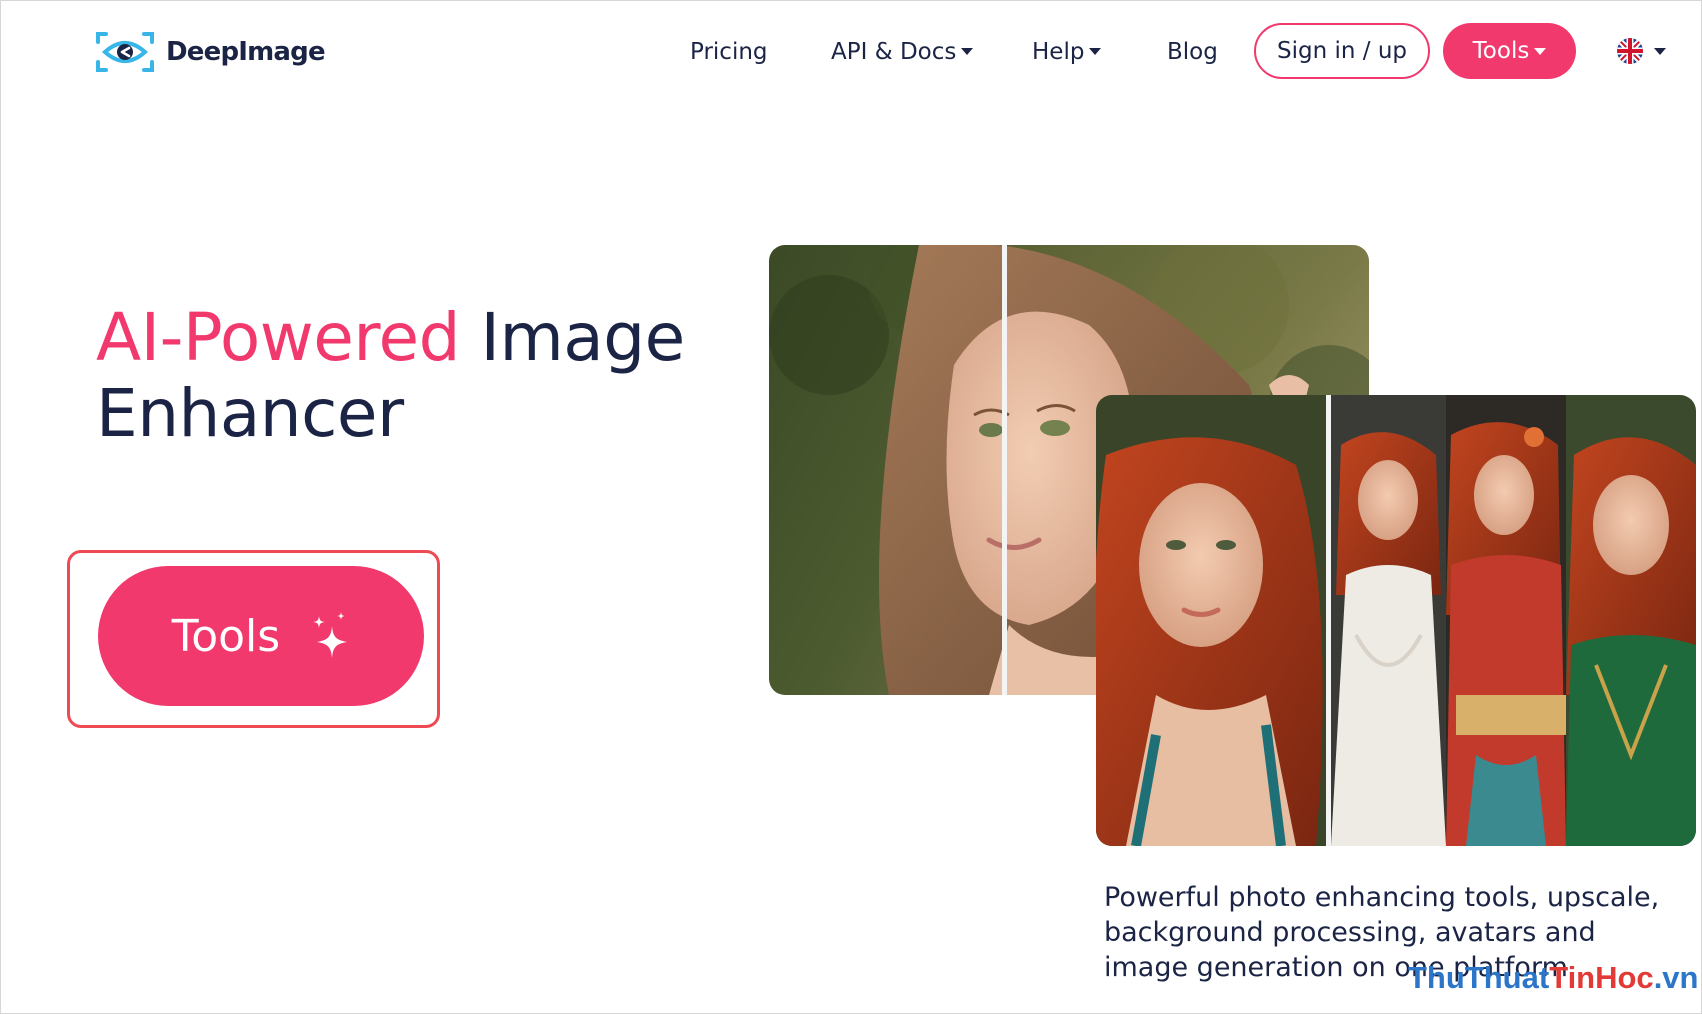 The height and width of the screenshot is (1014, 1702). Describe the element at coordinates (226, 636) in the screenshot. I see `tools-hero-label: Tools` at that location.